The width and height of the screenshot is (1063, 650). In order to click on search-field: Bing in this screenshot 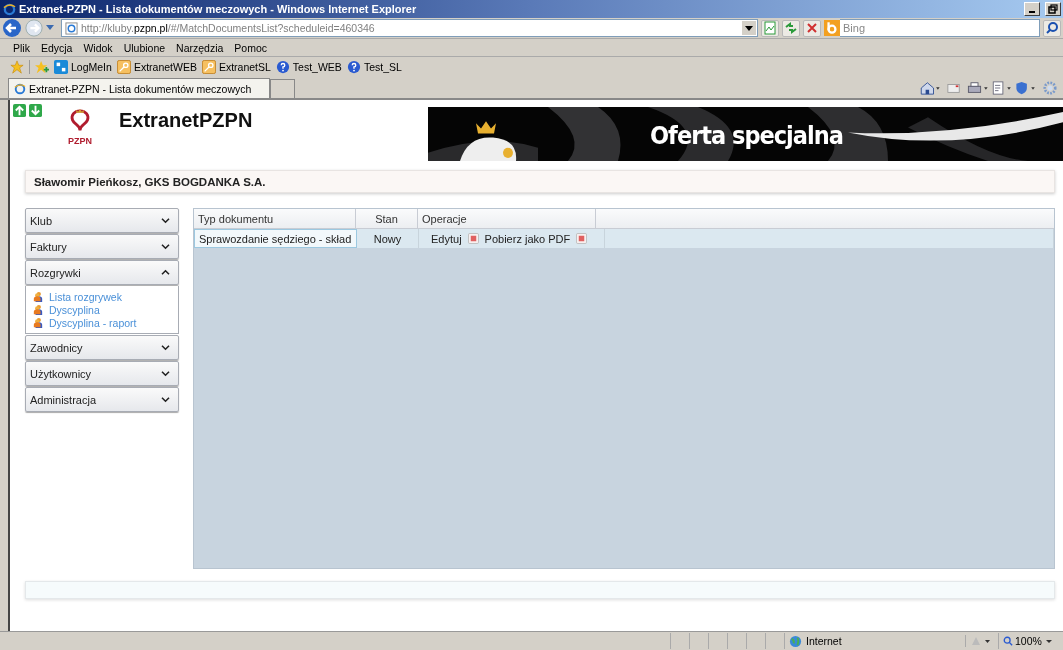, I will do `click(940, 28)`.